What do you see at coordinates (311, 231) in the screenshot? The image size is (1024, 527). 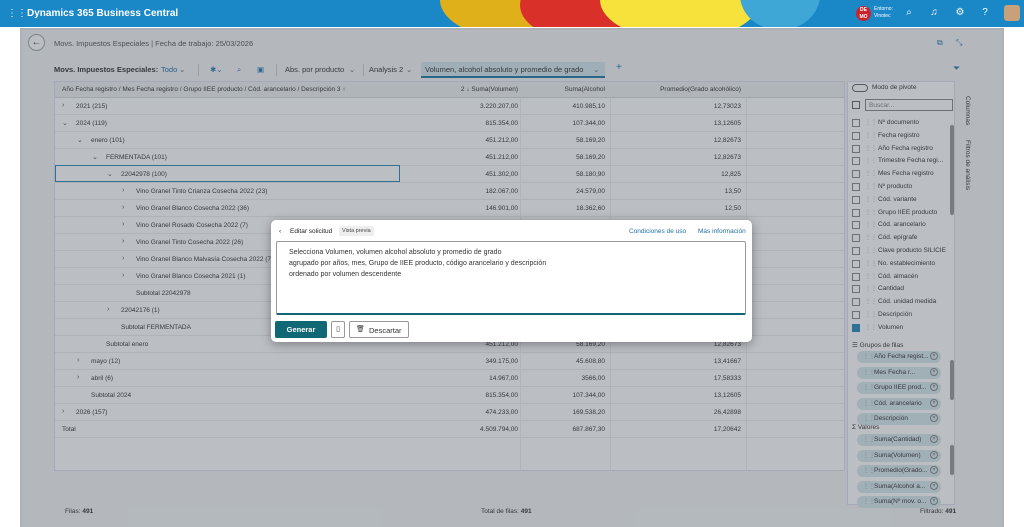 I see `dialog-title: Editar solicitud` at bounding box center [311, 231].